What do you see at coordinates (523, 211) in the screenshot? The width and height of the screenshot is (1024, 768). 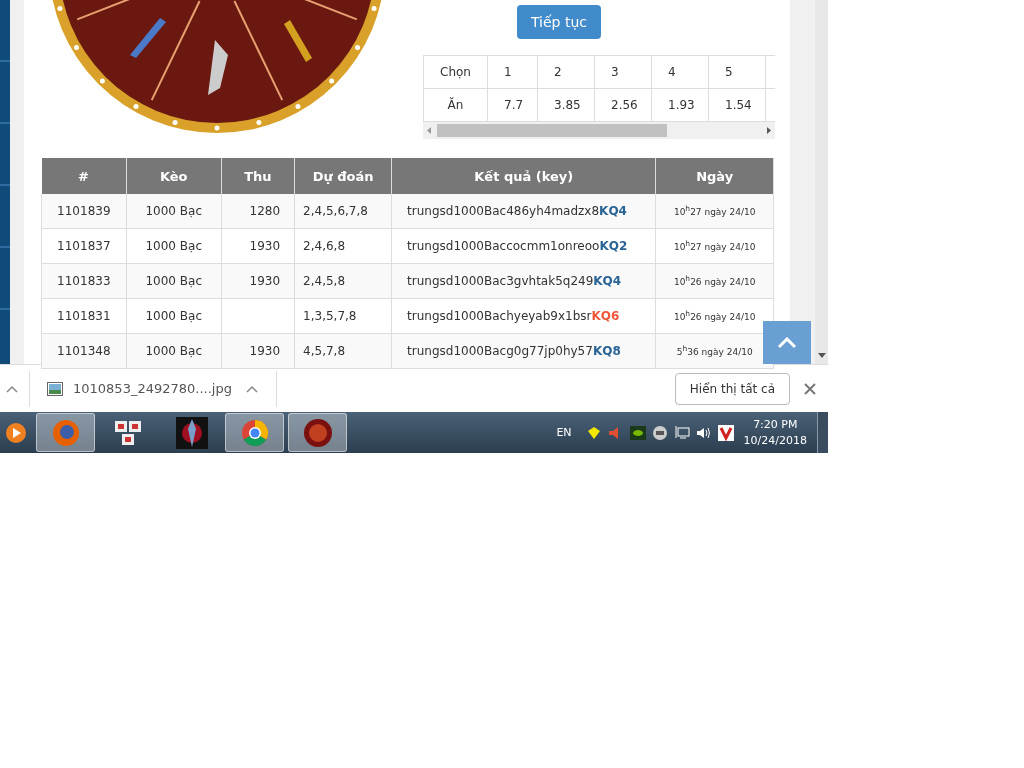 I see `table-cell: trungsd1000Bac486yh4madzx8KQ4` at bounding box center [523, 211].